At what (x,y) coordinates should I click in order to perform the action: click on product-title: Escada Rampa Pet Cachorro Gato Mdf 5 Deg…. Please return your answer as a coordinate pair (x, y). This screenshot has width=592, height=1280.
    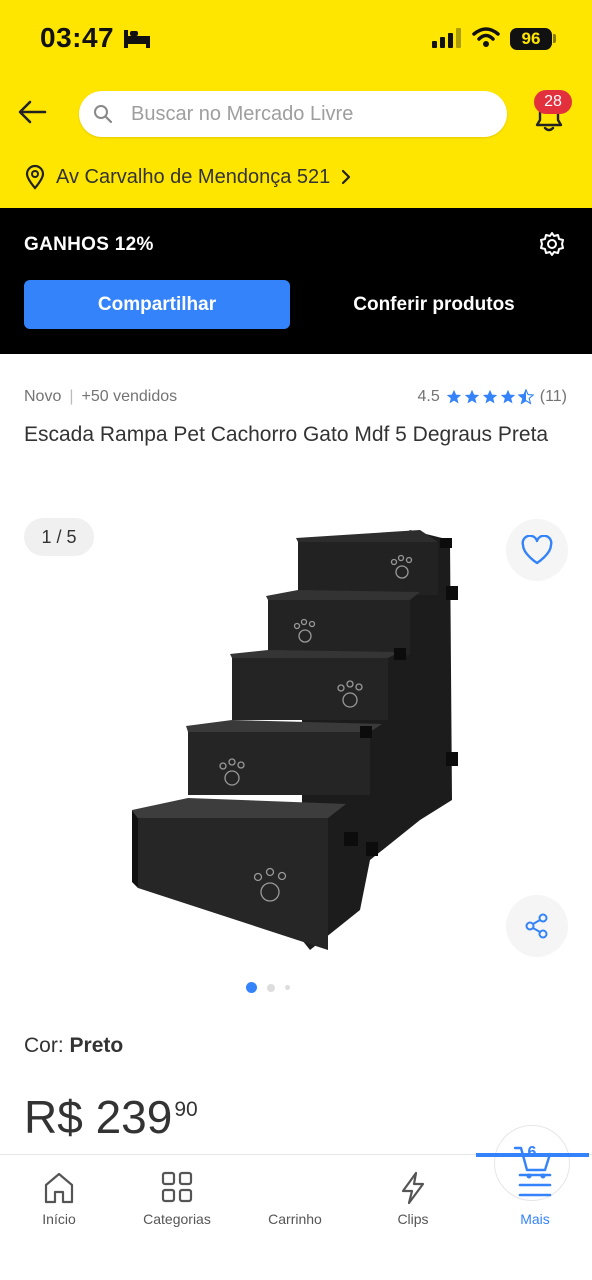
    Looking at the image, I should click on (286, 434).